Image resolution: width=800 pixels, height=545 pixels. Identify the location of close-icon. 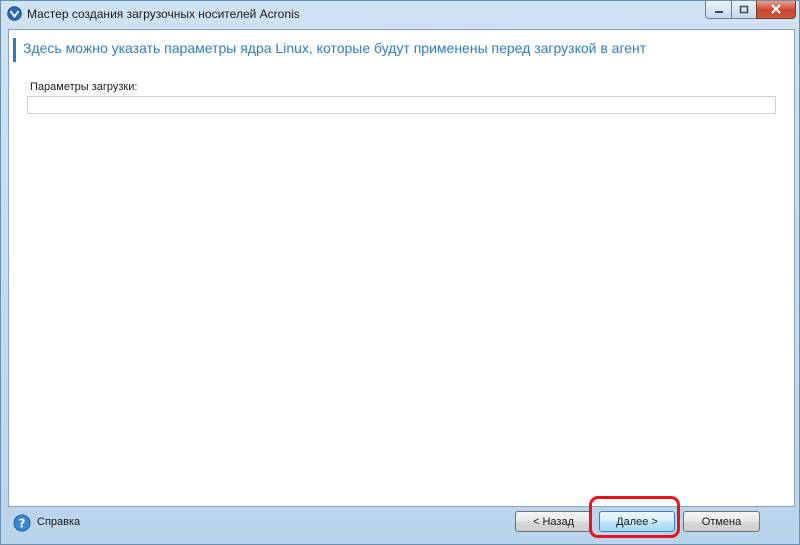
(776, 10).